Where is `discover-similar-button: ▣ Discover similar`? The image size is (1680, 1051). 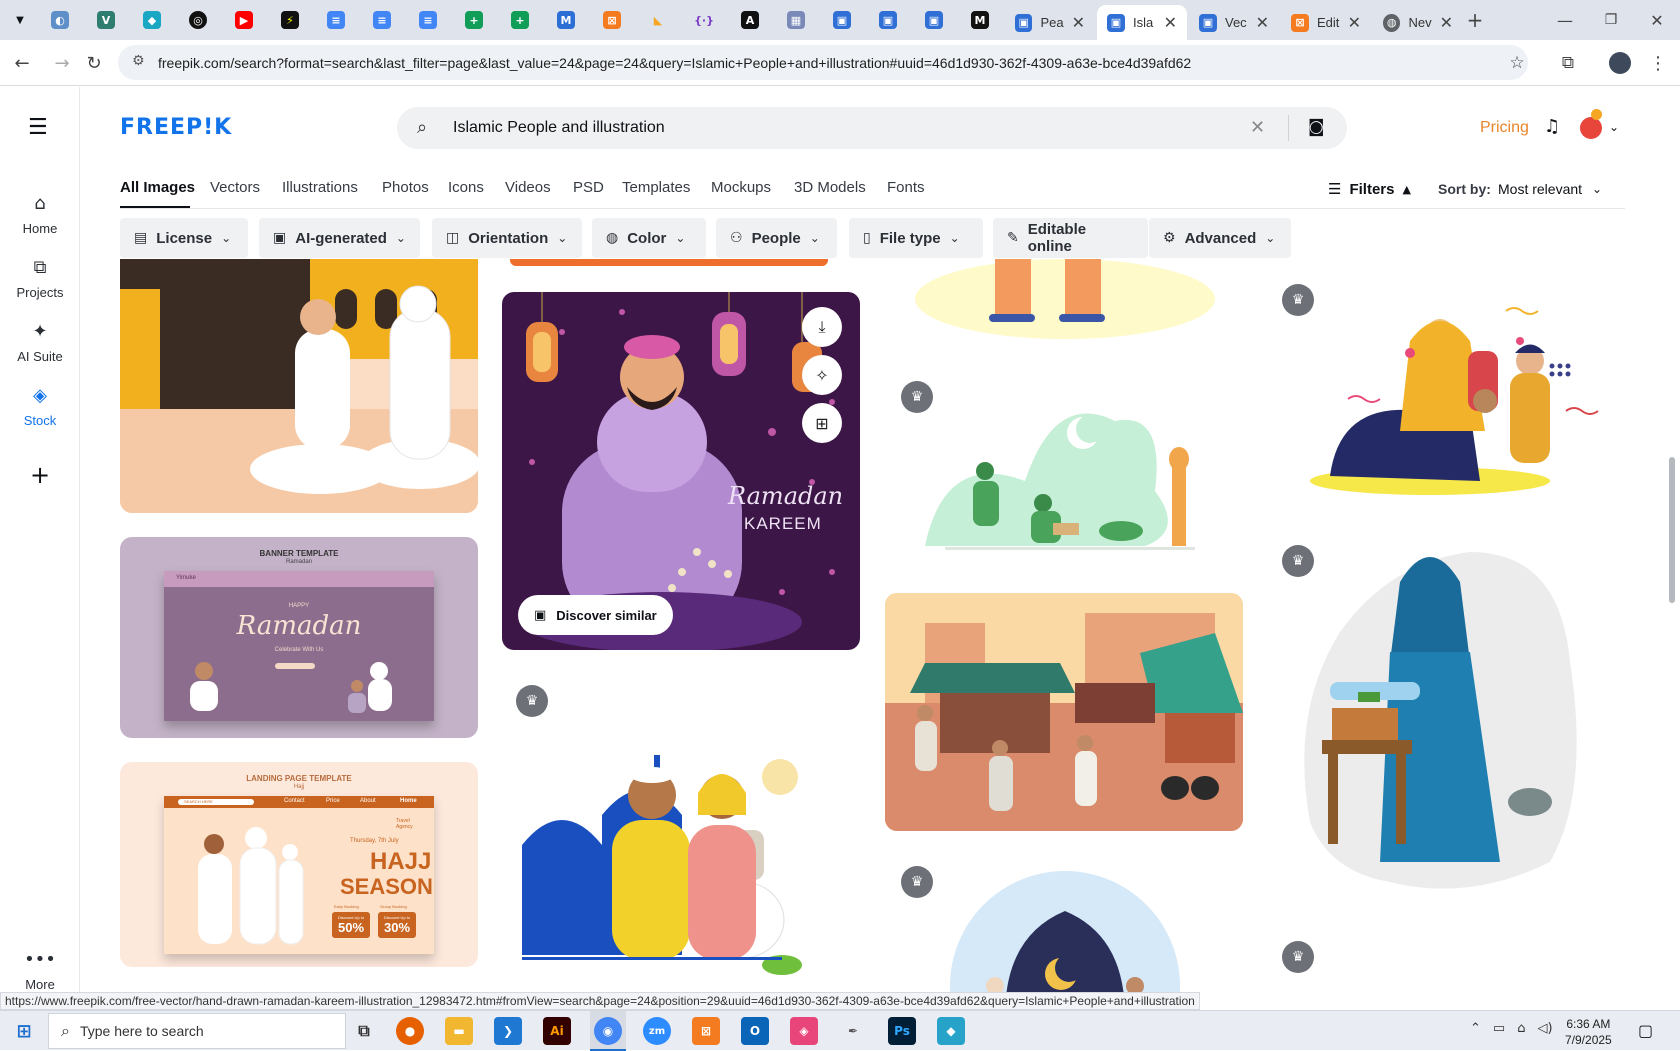 discover-similar-button: ▣ Discover similar is located at coordinates (595, 615).